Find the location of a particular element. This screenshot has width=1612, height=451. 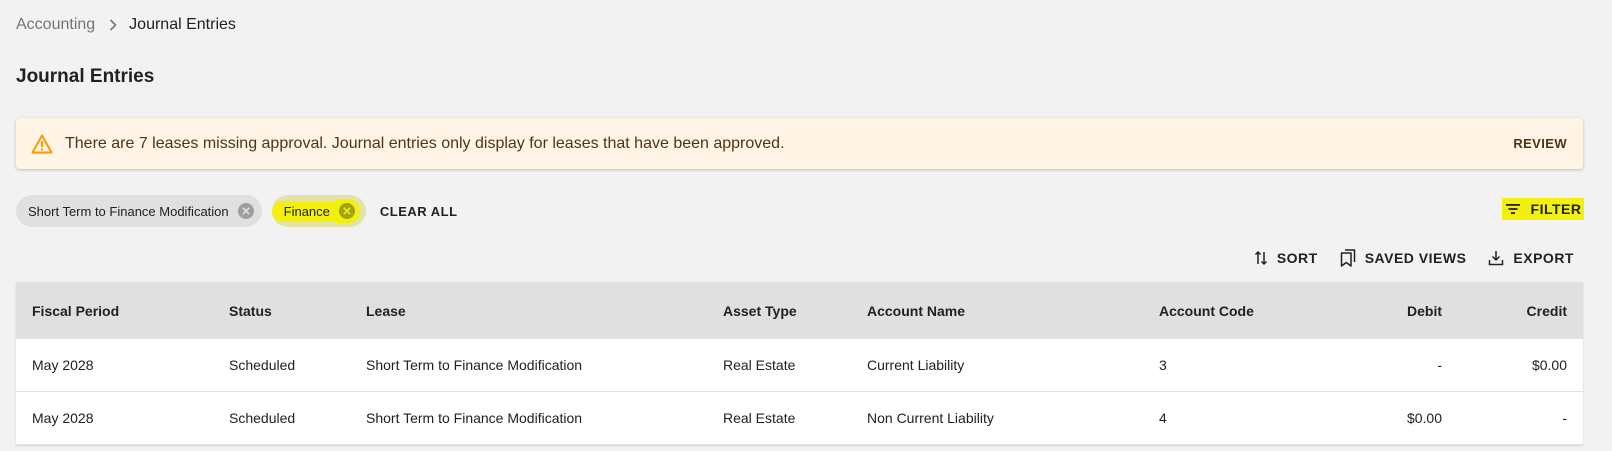

chip-label: Short Term to Finance Modification is located at coordinates (128, 211).